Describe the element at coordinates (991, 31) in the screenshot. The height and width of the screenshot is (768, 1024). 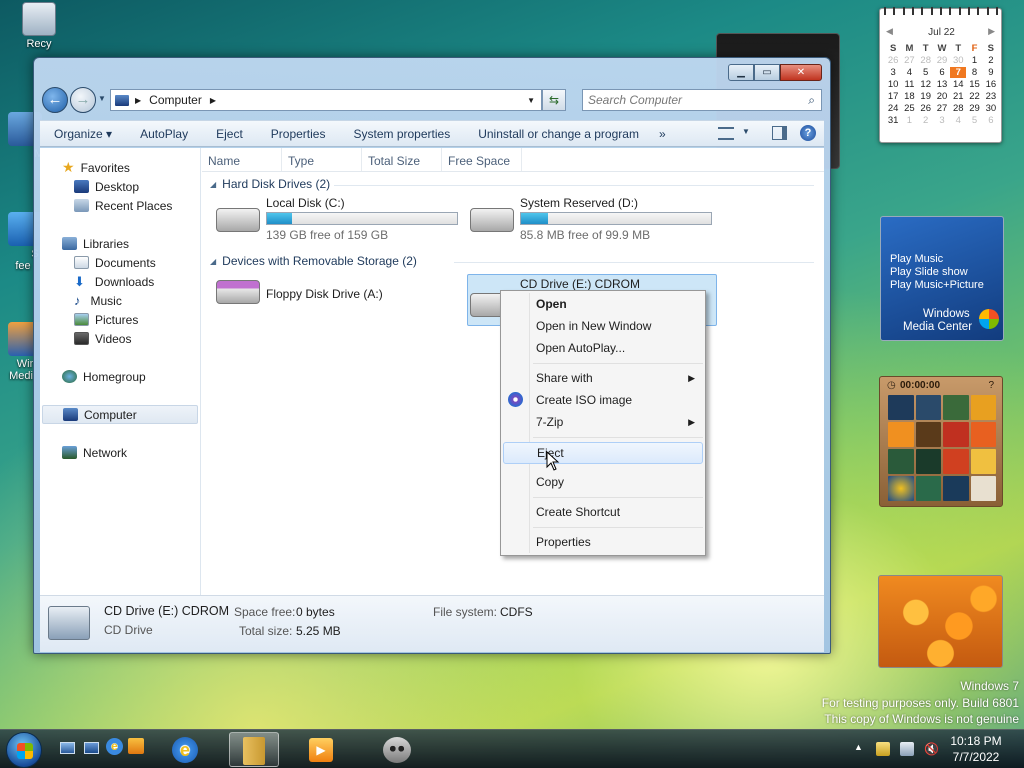
I see `next-month-button: ▶` at that location.